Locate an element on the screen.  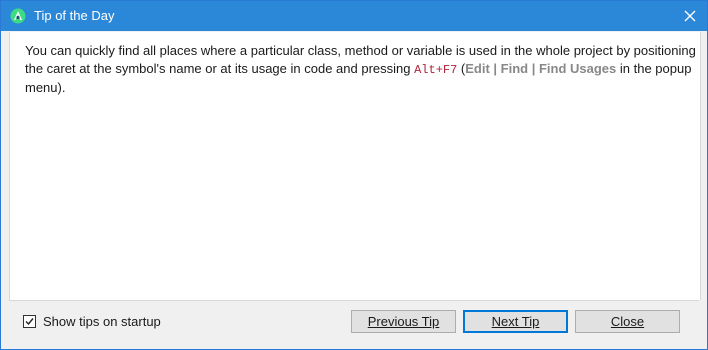
checkmark-icon is located at coordinates (29, 322).